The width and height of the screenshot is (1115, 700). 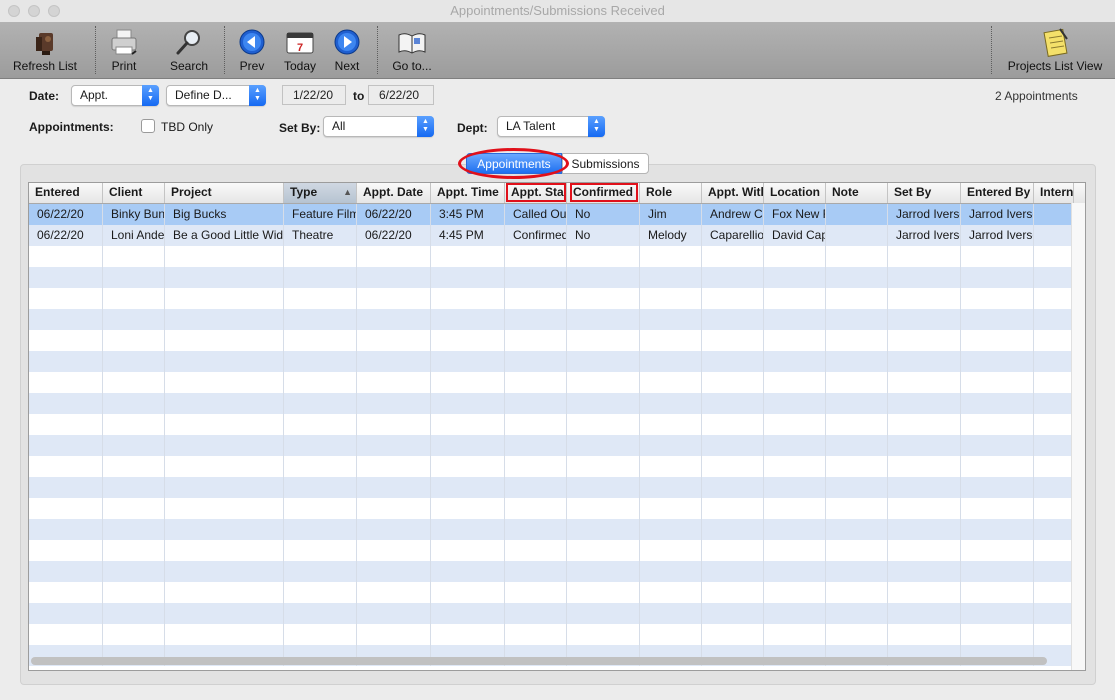 What do you see at coordinates (733, 193) in the screenshot?
I see `column-header: Appt. Witl` at bounding box center [733, 193].